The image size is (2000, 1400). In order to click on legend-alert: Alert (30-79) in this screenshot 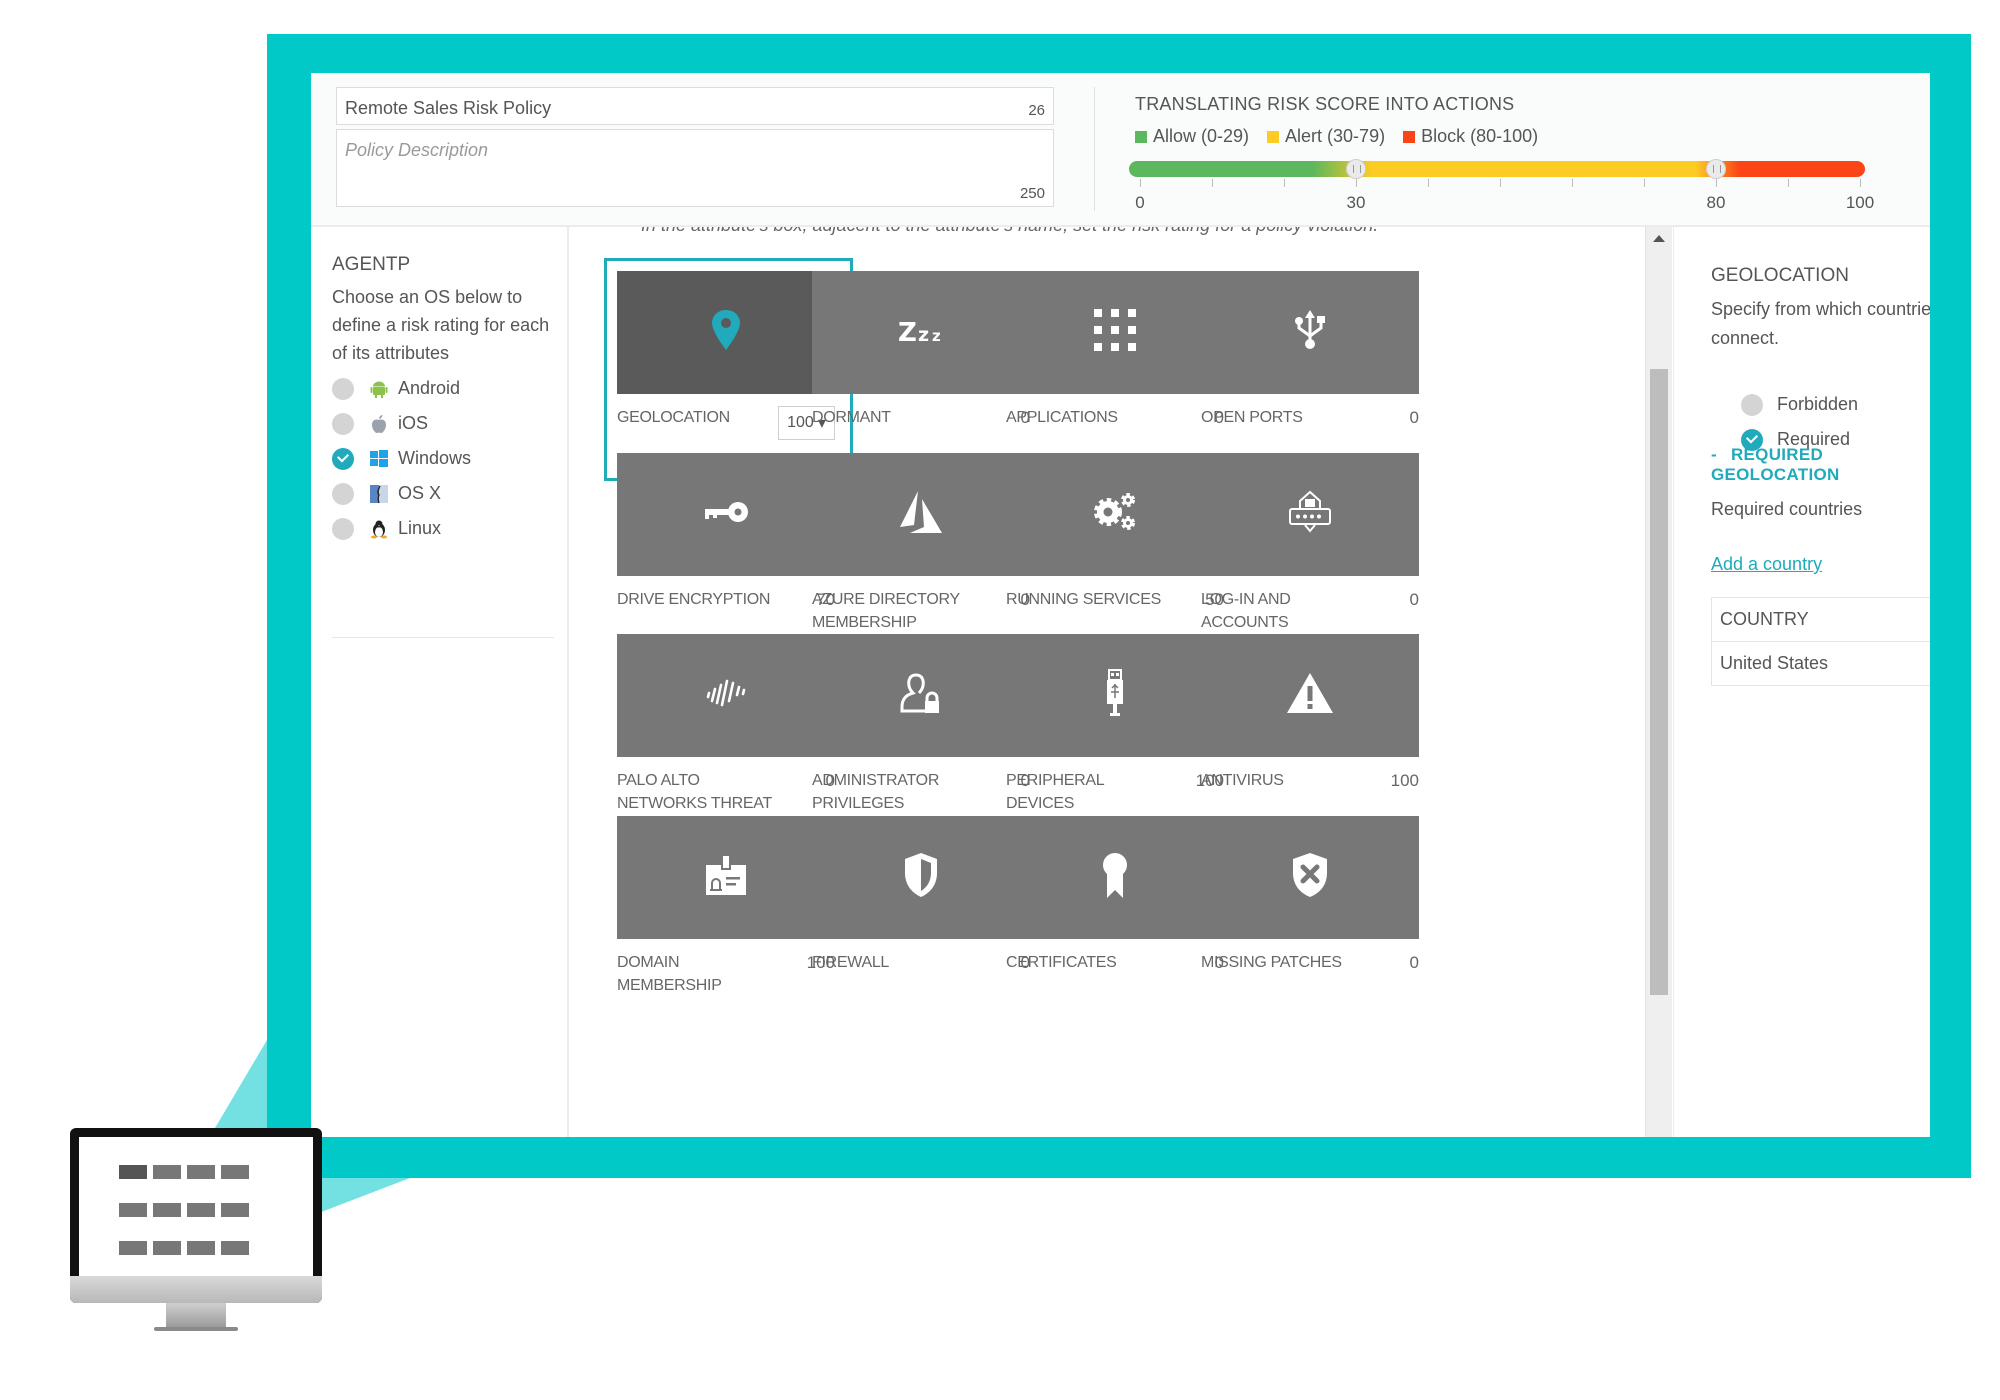, I will do `click(1326, 136)`.